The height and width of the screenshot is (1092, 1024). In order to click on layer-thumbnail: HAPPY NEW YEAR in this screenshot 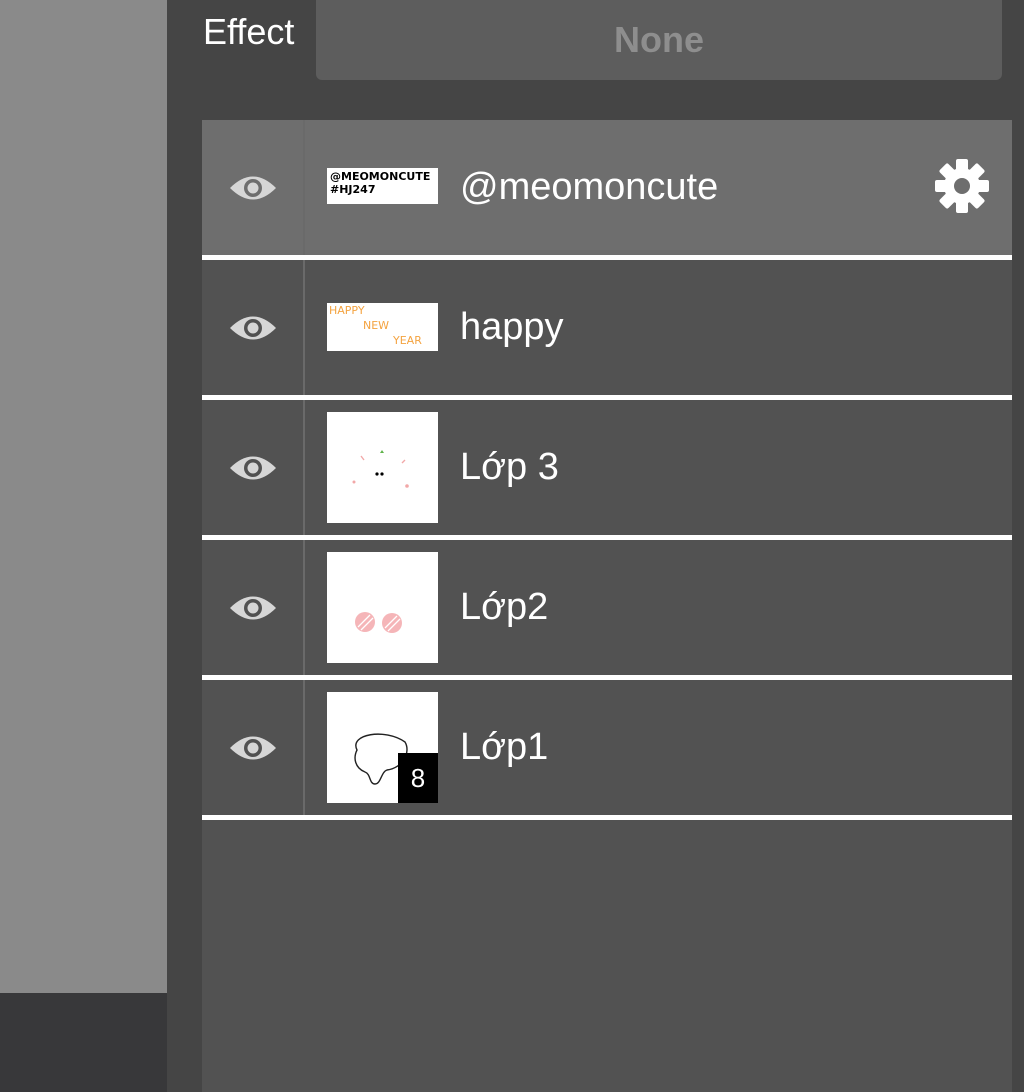, I will do `click(382, 327)`.